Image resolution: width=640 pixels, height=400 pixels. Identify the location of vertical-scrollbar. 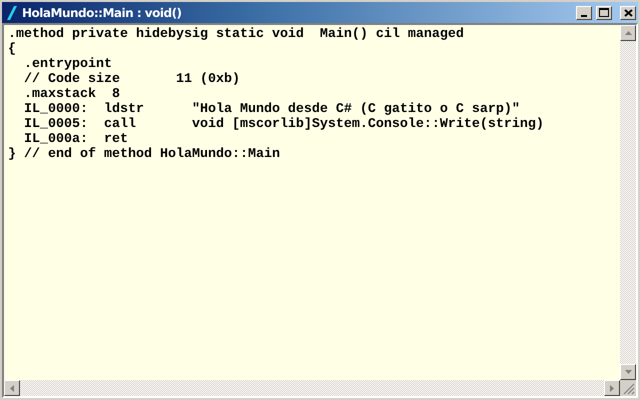
(628, 202).